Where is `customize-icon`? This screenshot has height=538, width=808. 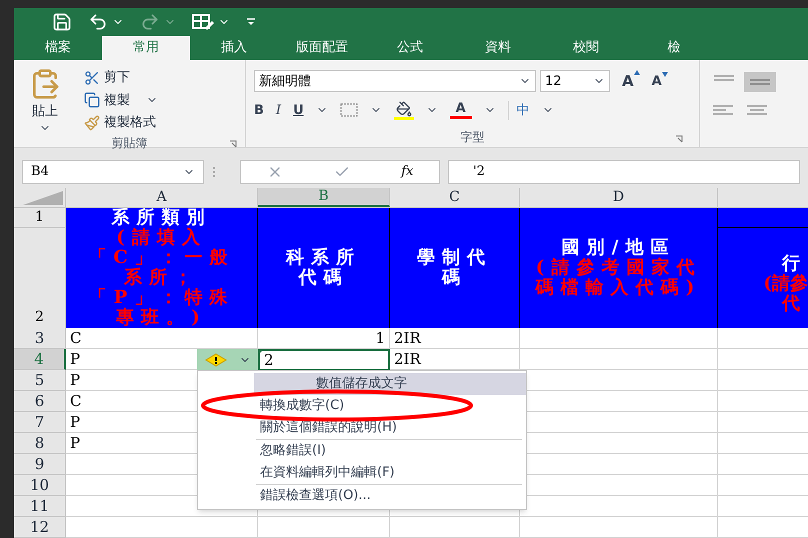 customize-icon is located at coordinates (251, 22).